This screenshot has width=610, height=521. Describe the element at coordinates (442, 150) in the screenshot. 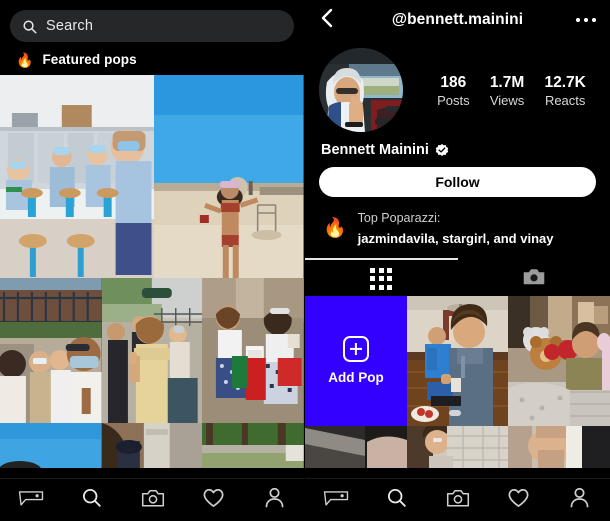

I see `verified-badge-icon` at that location.